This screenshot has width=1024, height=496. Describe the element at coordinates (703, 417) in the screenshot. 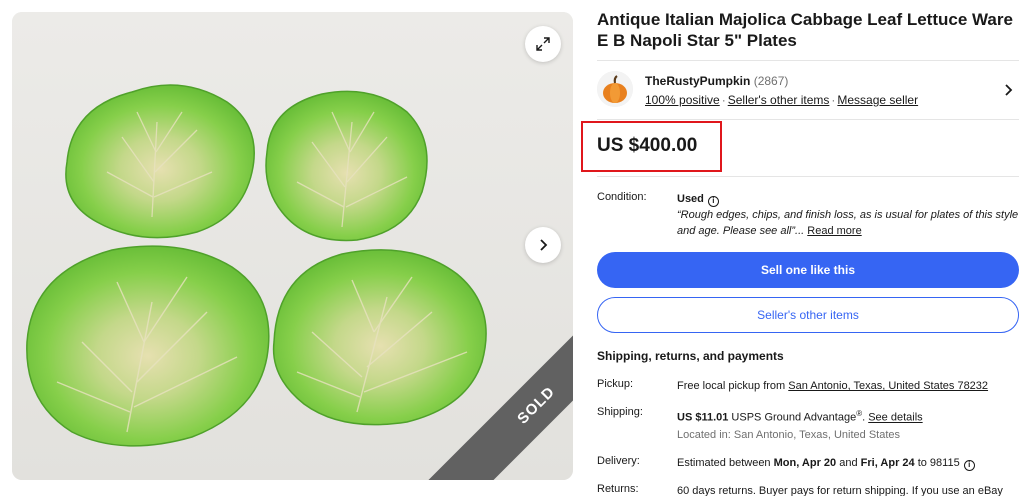

I see `shipping-price: US $11.01` at that location.